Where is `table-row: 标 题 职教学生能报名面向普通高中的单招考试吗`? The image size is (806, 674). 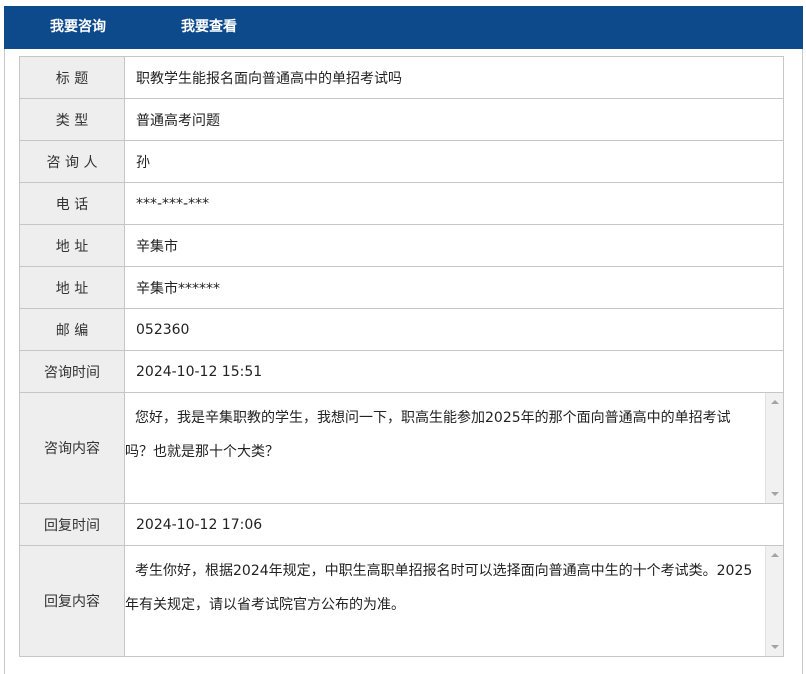
table-row: 标 题 职教学生能报名面向普通高中的单招考试吗 is located at coordinates (401, 77).